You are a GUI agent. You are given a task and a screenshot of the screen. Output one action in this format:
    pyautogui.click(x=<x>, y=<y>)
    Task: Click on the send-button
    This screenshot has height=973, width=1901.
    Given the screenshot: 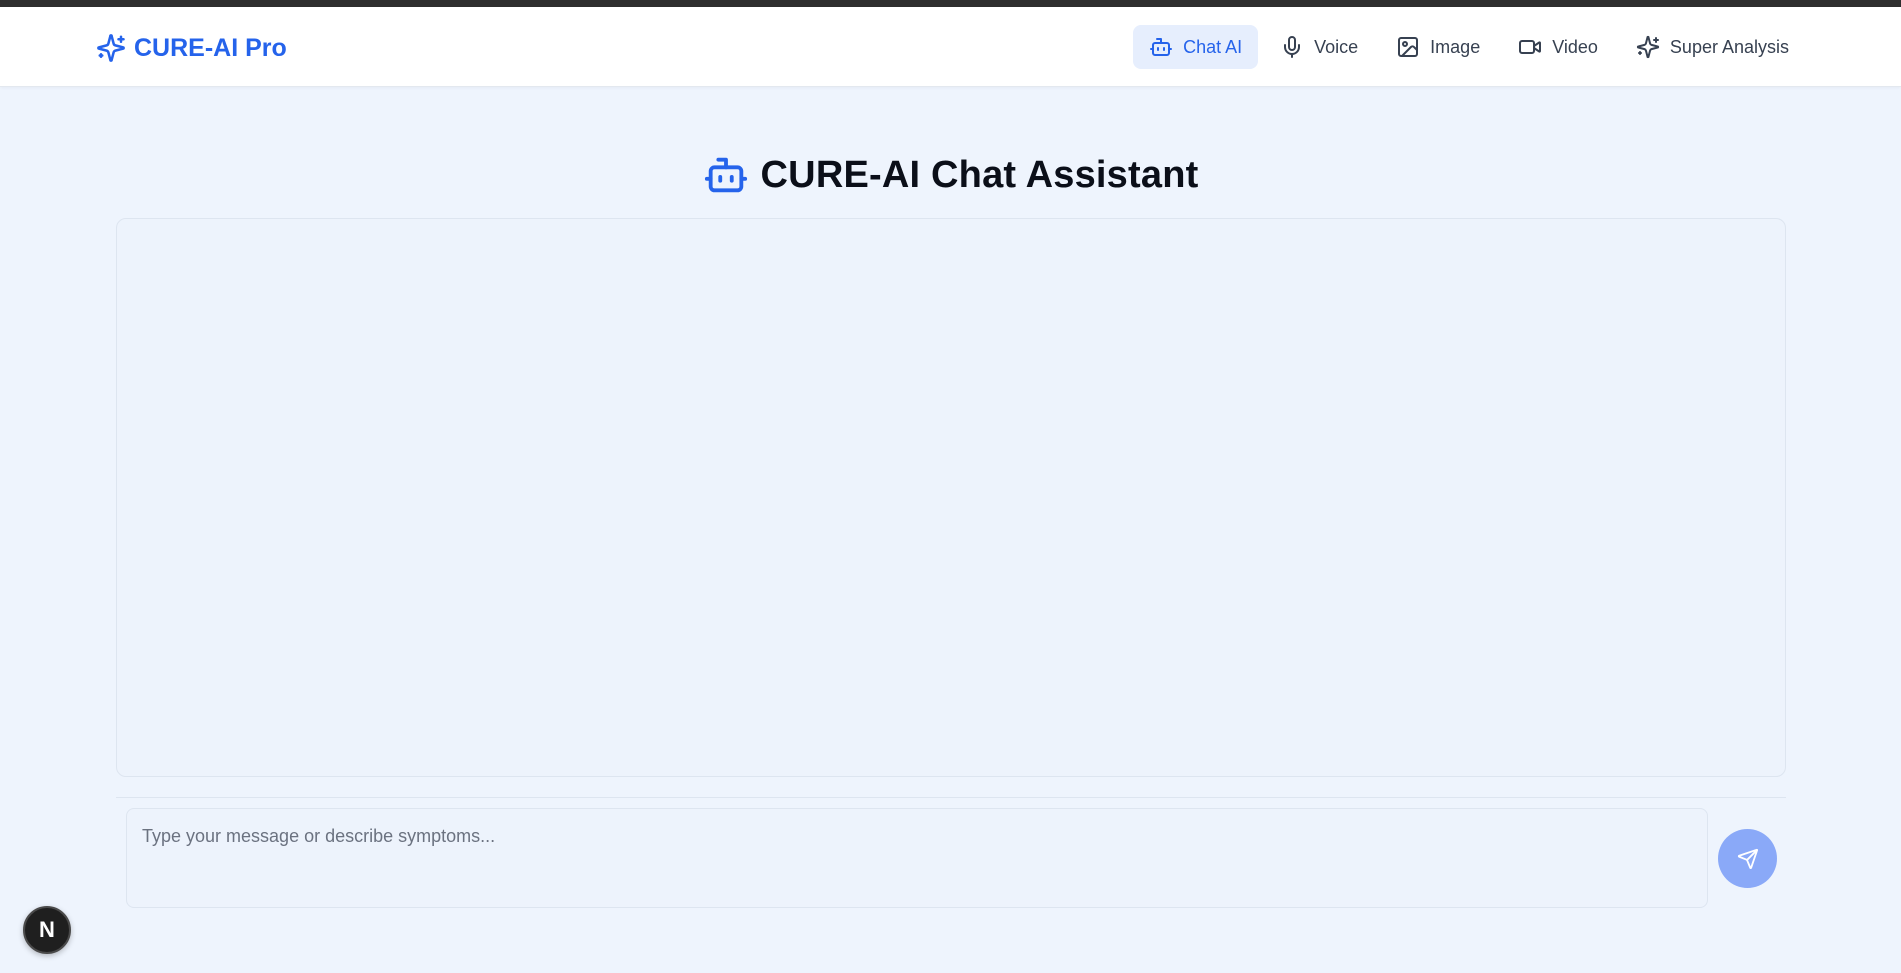 What is the action you would take?
    pyautogui.click(x=1747, y=858)
    